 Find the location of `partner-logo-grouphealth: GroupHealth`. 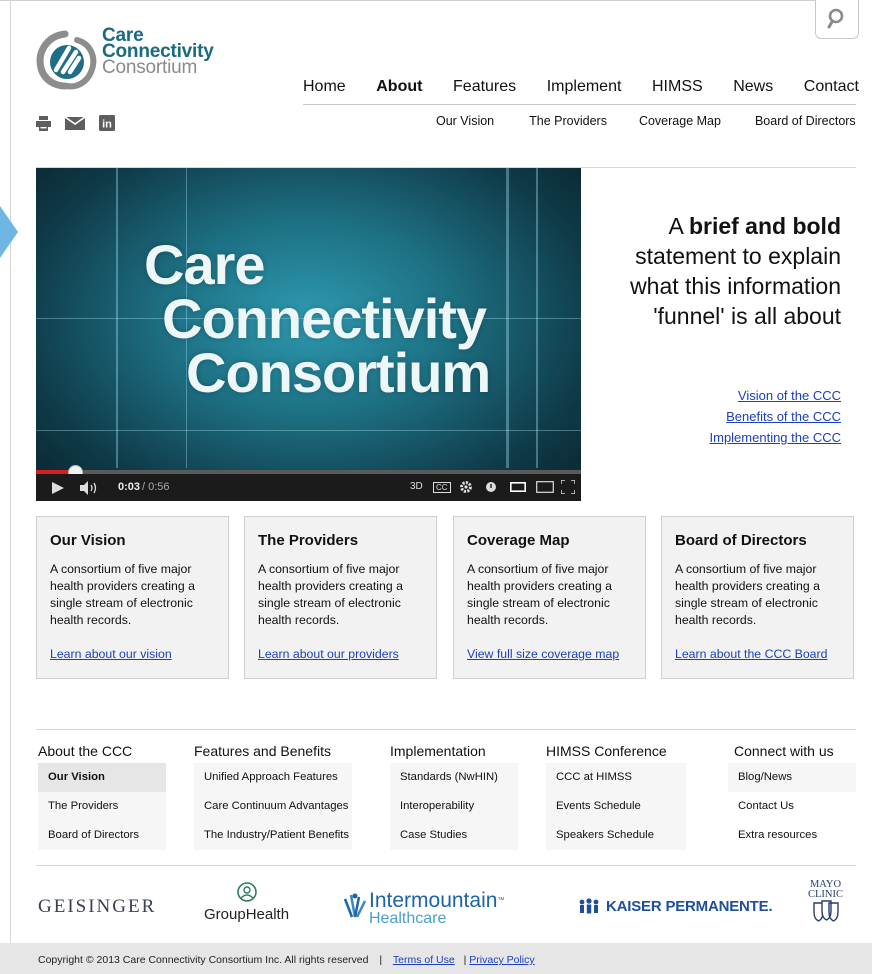

partner-logo-grouphealth: GroupHealth is located at coordinates (246, 902).